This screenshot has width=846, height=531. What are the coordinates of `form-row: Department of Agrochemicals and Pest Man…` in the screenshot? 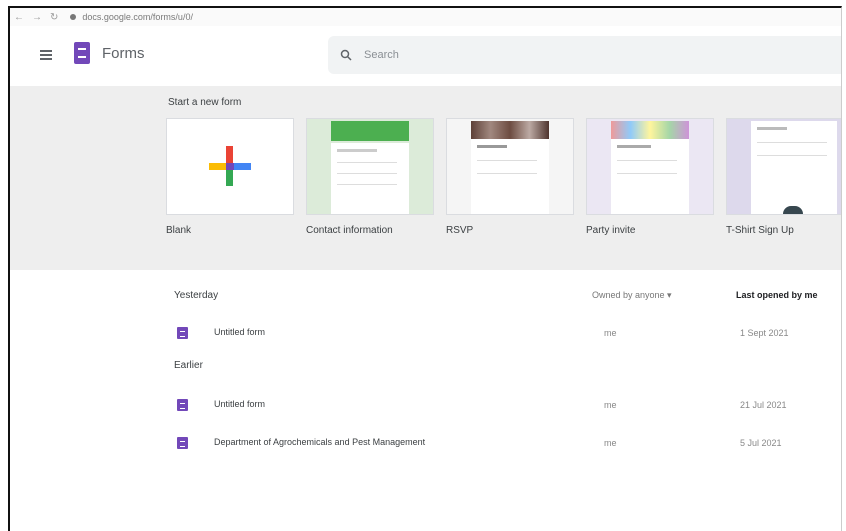 It's located at (500, 443).